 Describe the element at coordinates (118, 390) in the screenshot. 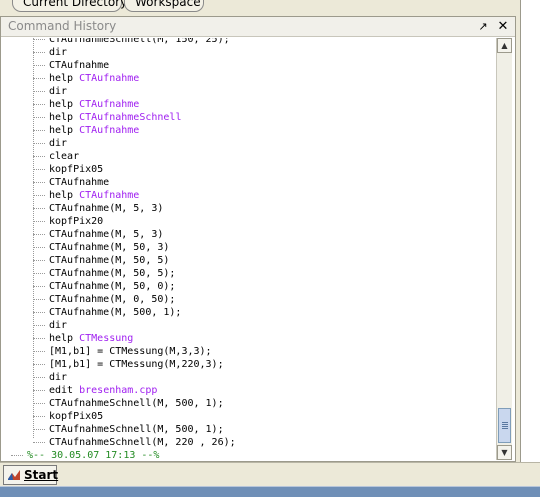

I see `history-argument: bresenham.cpp` at that location.